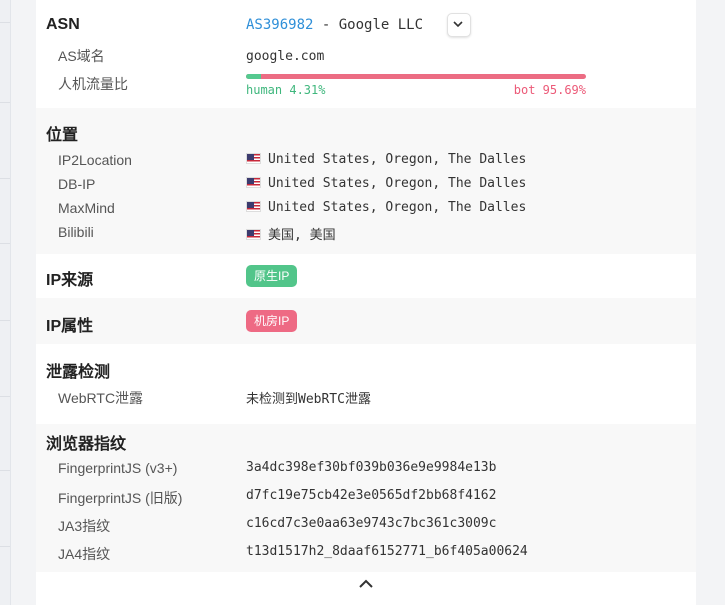 The width and height of the screenshot is (725, 605). Describe the element at coordinates (86, 444) in the screenshot. I see `fingerprint-title: 浏览器指纹` at that location.